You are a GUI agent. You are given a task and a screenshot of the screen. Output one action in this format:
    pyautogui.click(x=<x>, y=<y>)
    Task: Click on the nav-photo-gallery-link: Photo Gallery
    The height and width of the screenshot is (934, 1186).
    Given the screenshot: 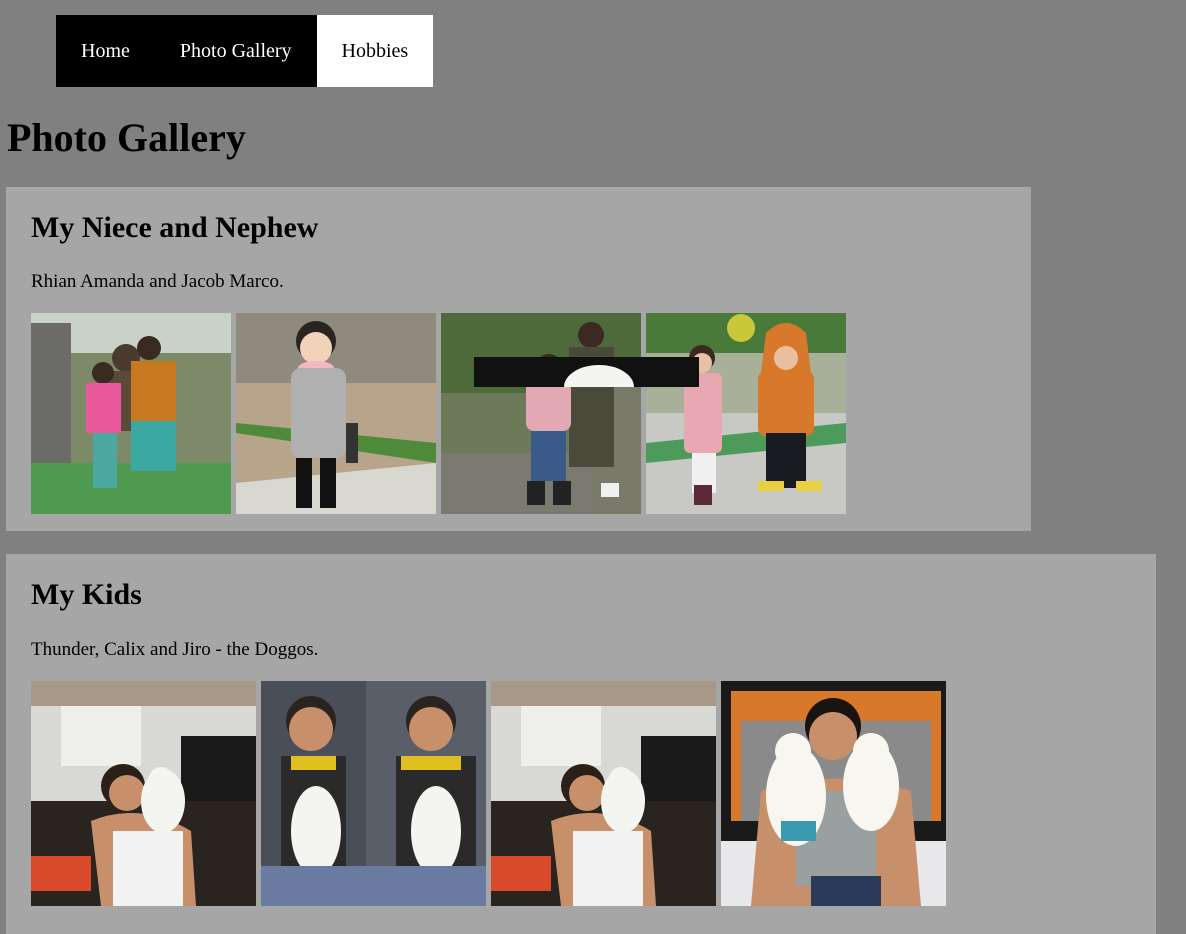 What is the action you would take?
    pyautogui.click(x=236, y=51)
    